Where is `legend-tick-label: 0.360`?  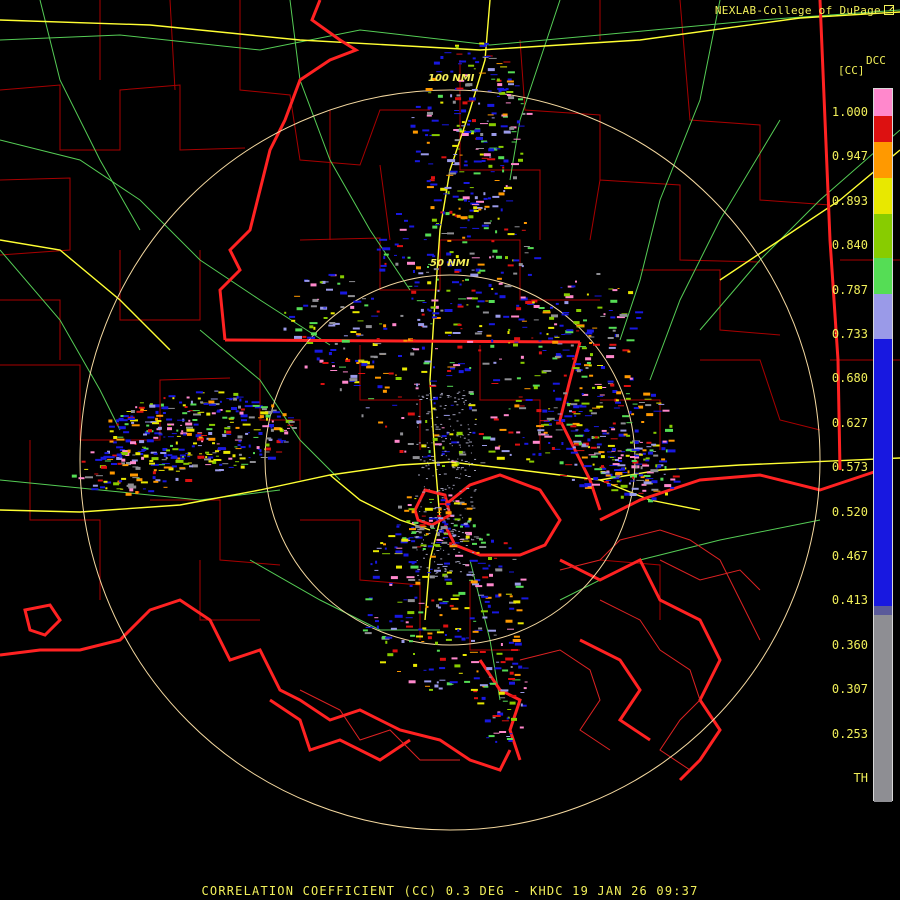
legend-tick-label: 0.360 is located at coordinates (849, 644).